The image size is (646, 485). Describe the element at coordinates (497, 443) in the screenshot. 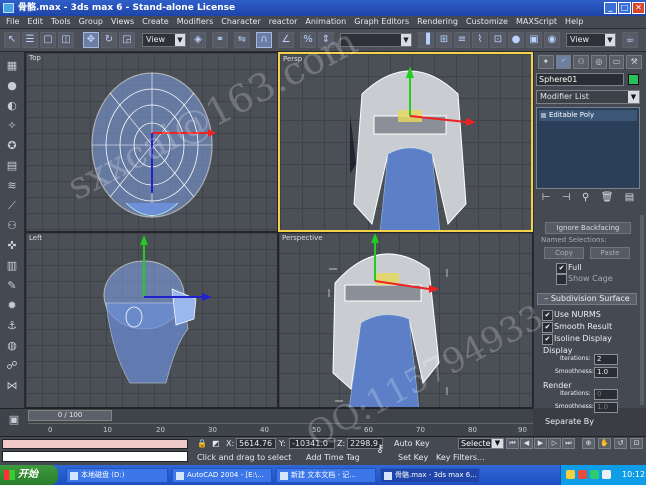

I see `dropdown-arrow-icon: ▼` at that location.